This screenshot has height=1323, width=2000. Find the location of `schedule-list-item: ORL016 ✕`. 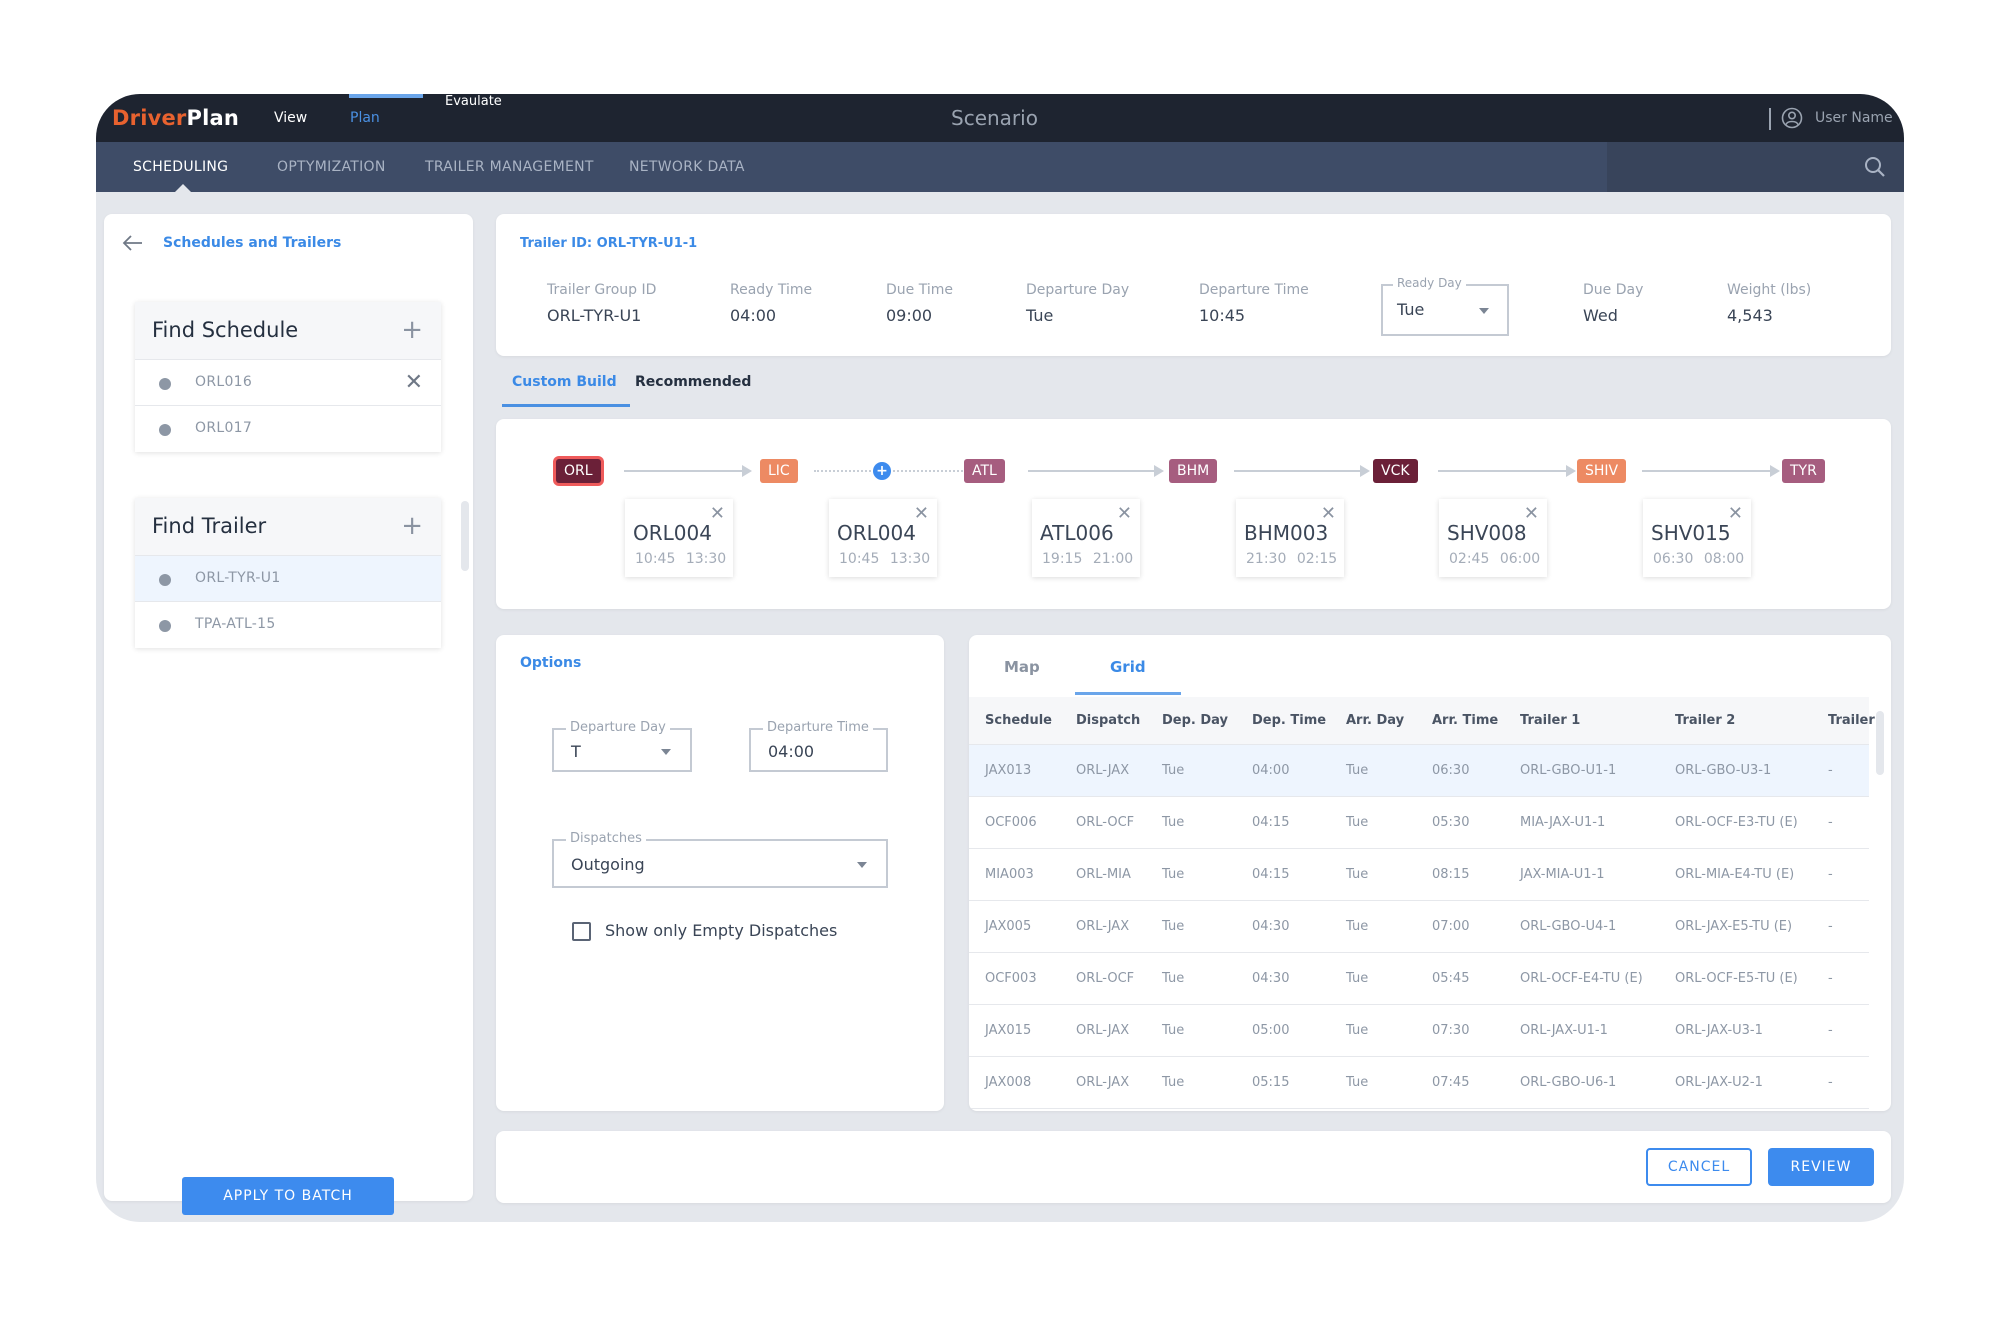

schedule-list-item: ORL016 ✕ is located at coordinates (288, 383).